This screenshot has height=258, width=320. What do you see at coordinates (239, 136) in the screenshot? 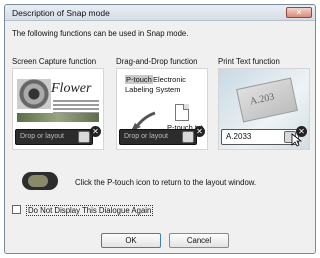
I see `input-value: A.2033` at bounding box center [239, 136].